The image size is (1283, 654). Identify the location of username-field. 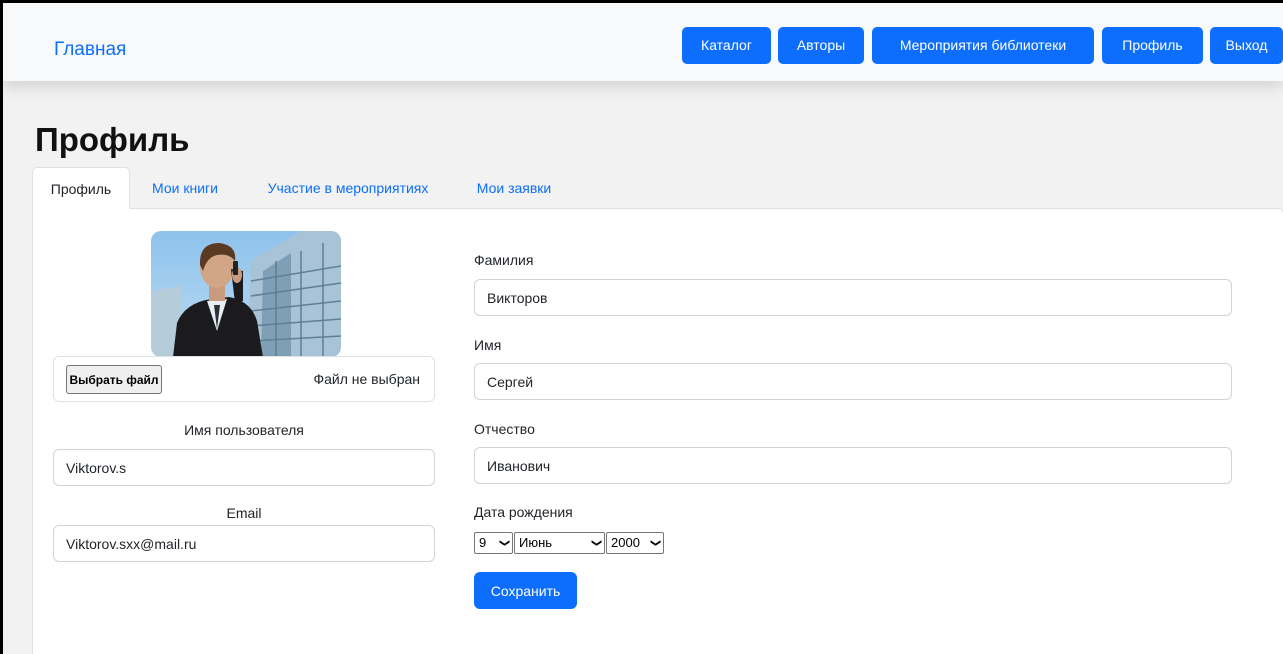
(244, 467).